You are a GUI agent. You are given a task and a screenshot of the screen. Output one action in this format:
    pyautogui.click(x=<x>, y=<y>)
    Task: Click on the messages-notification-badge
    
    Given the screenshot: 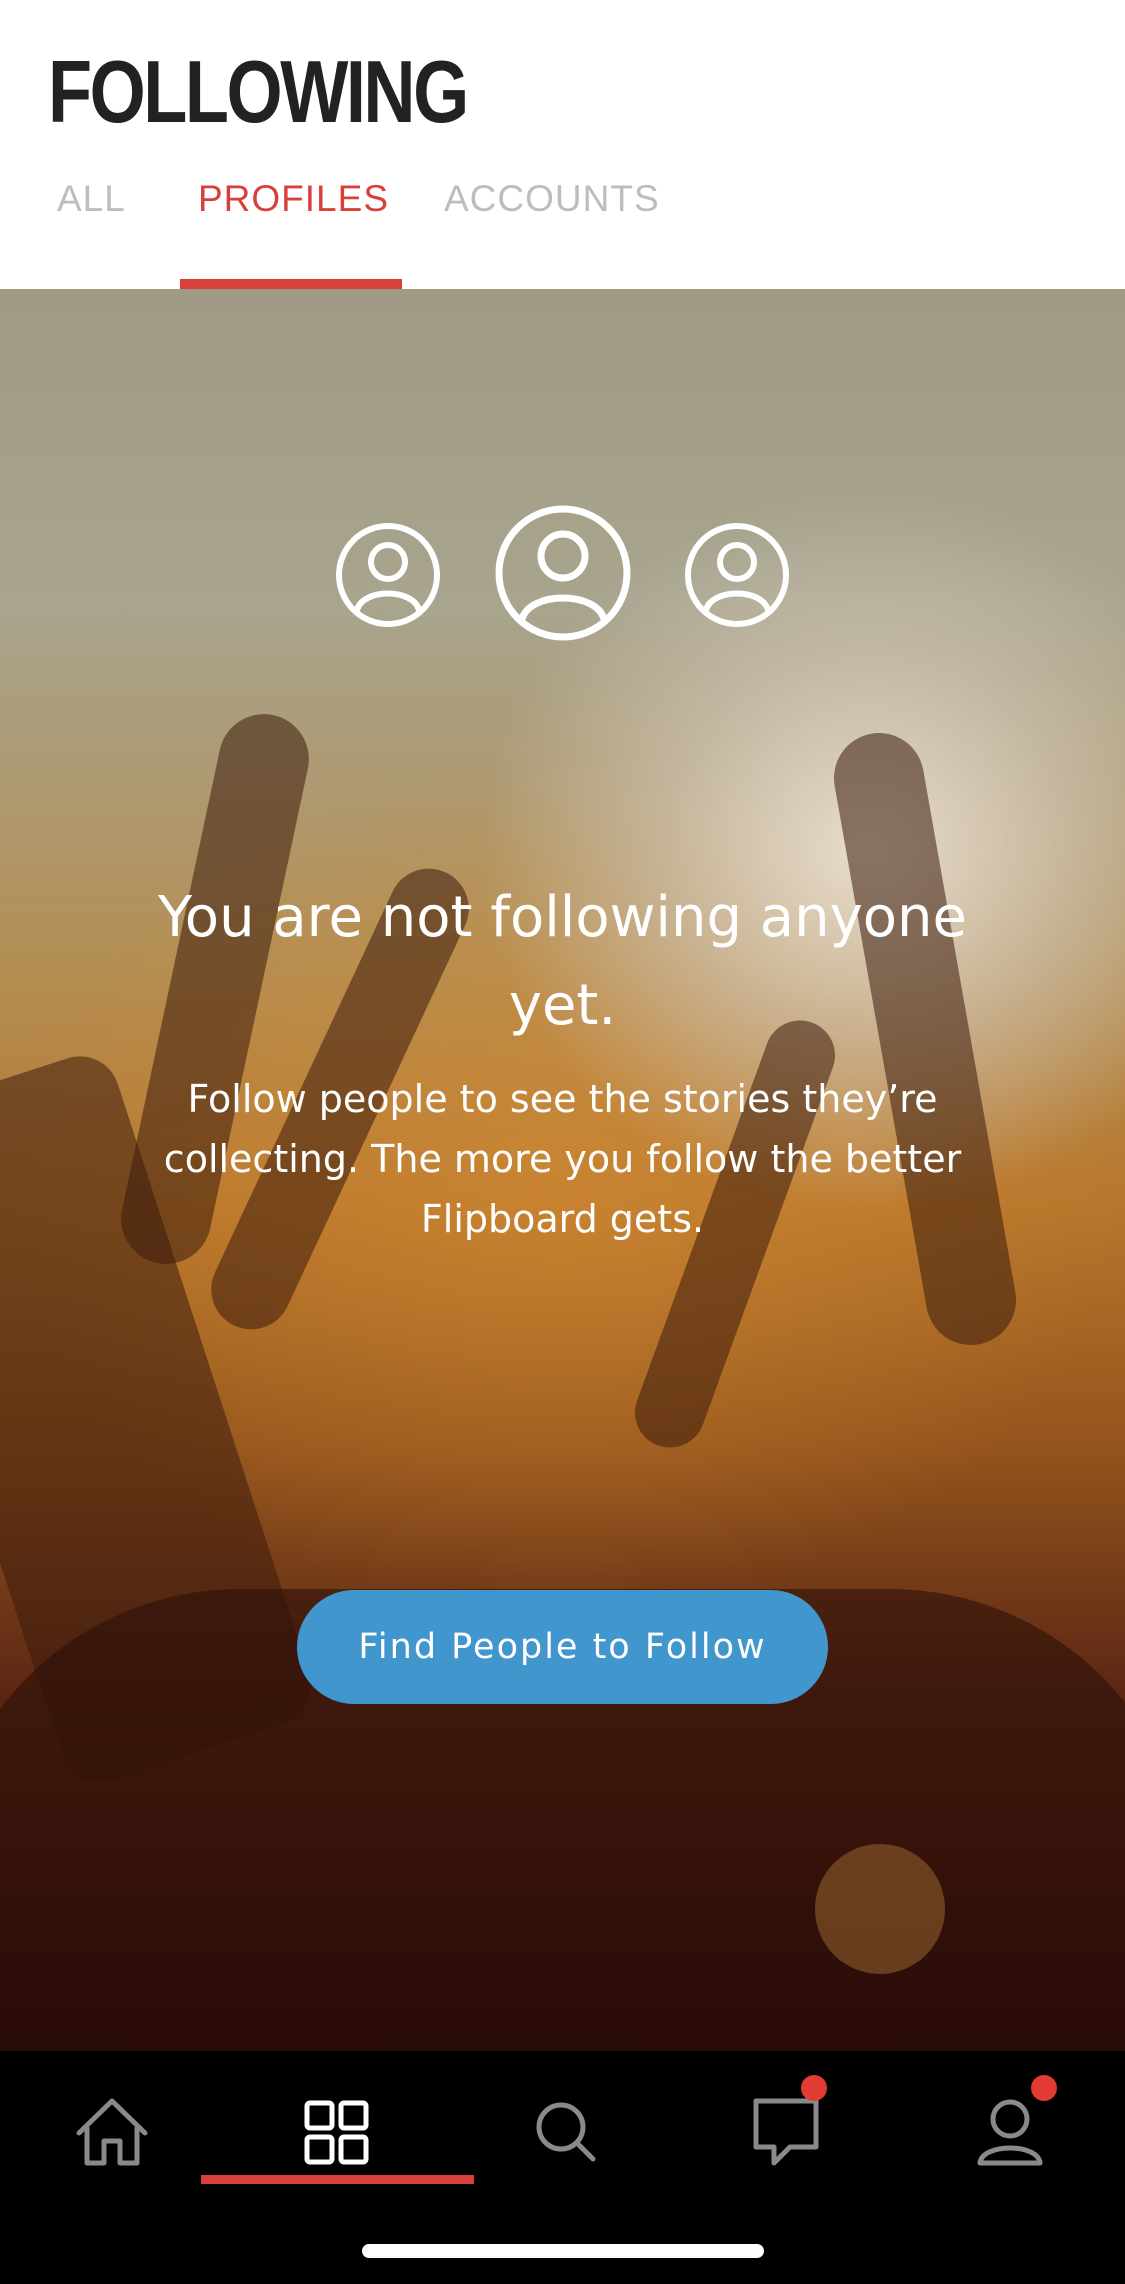 What is the action you would take?
    pyautogui.click(x=814, y=2088)
    